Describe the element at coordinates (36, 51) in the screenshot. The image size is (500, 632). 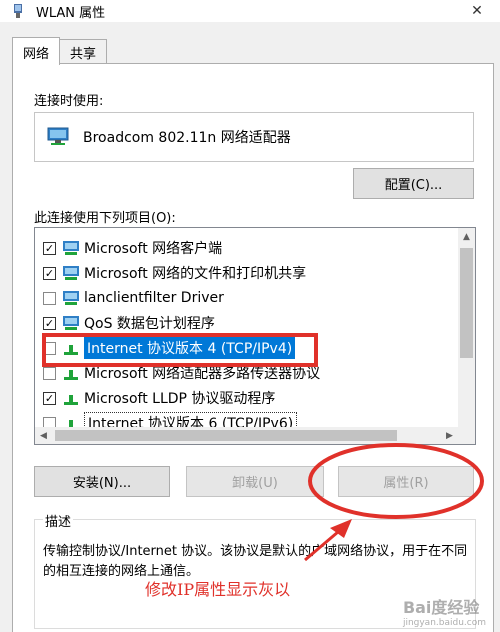
I see `tab-network: 网络` at that location.